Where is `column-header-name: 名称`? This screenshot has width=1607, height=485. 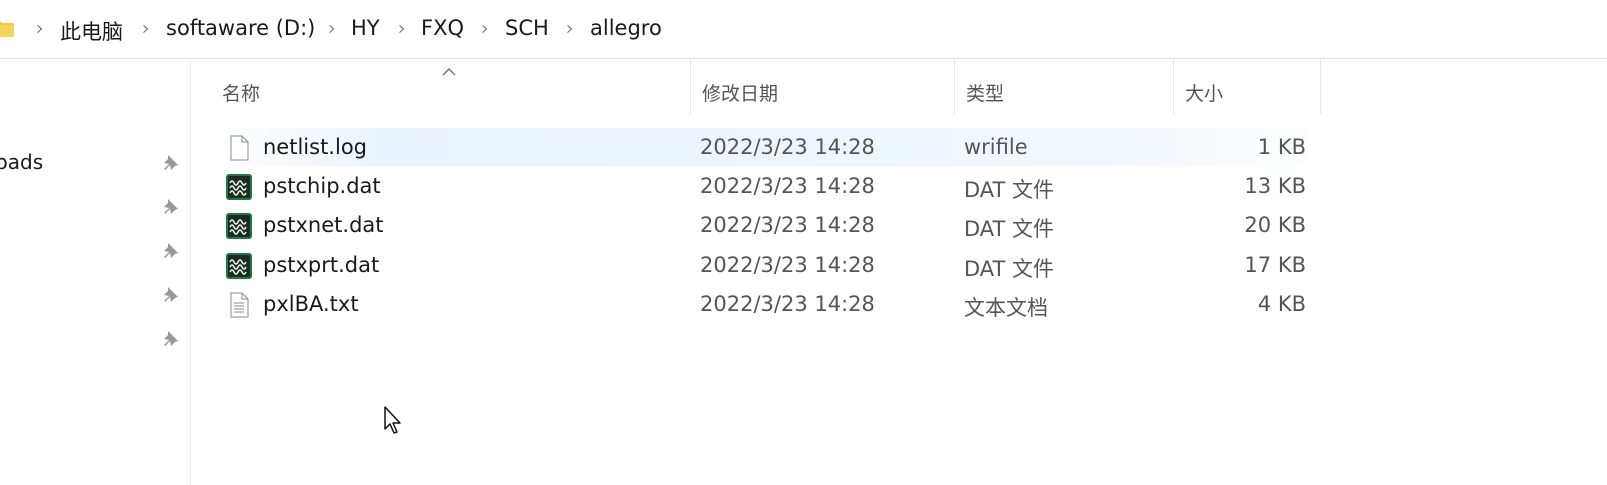 column-header-name: 名称 is located at coordinates (450, 86).